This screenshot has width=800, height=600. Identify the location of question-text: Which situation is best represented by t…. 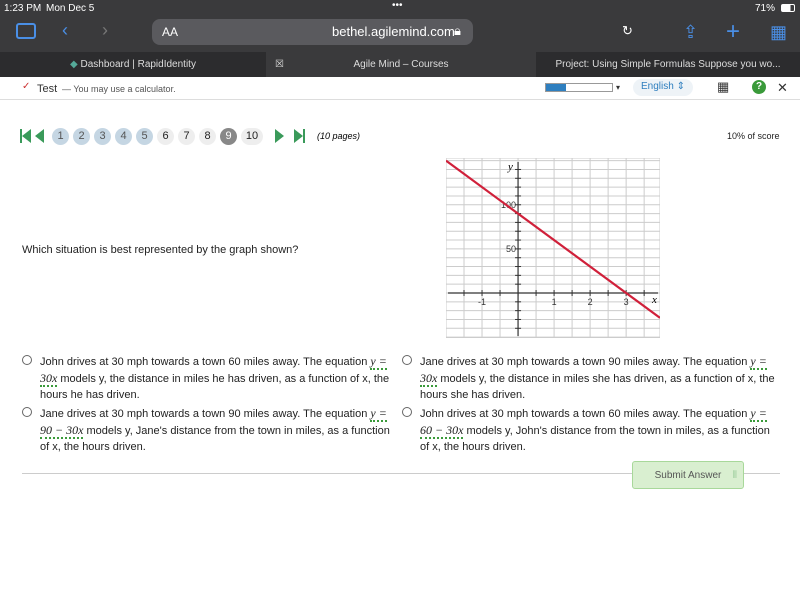
(160, 250).